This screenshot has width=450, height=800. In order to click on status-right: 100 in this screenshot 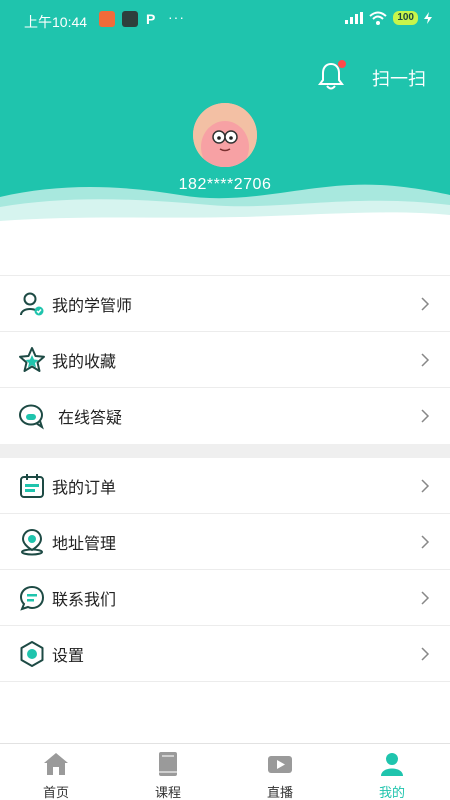, I will do `click(388, 18)`.